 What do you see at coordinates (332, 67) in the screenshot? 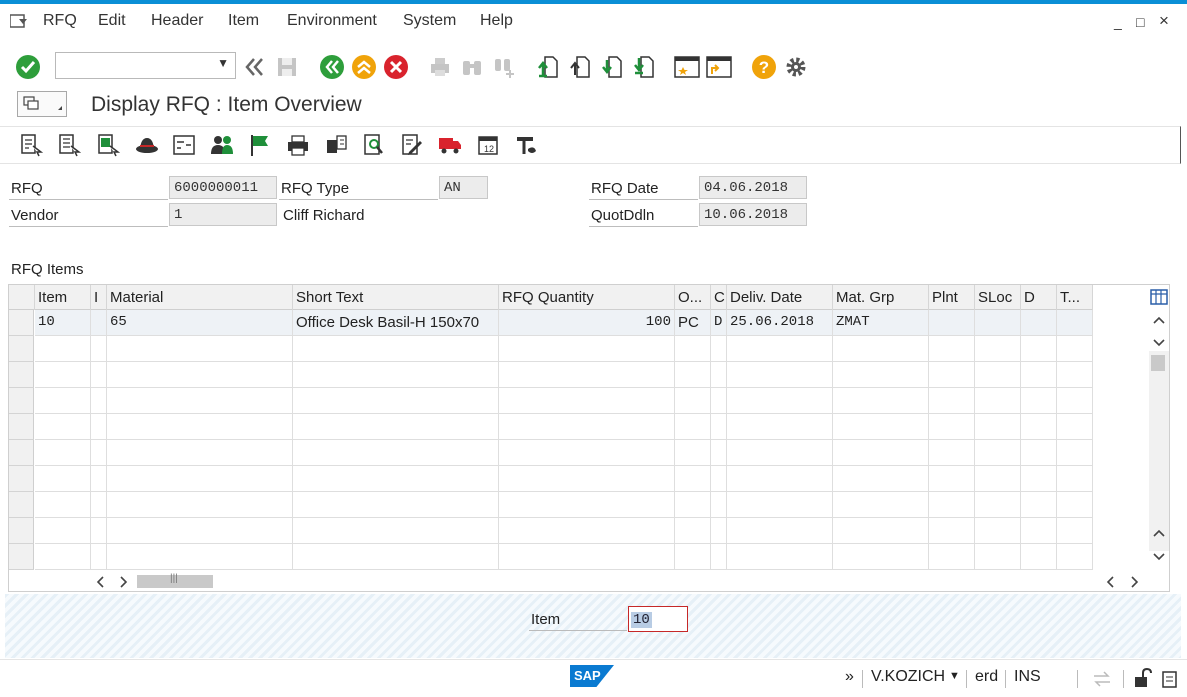
I see `back-button` at bounding box center [332, 67].